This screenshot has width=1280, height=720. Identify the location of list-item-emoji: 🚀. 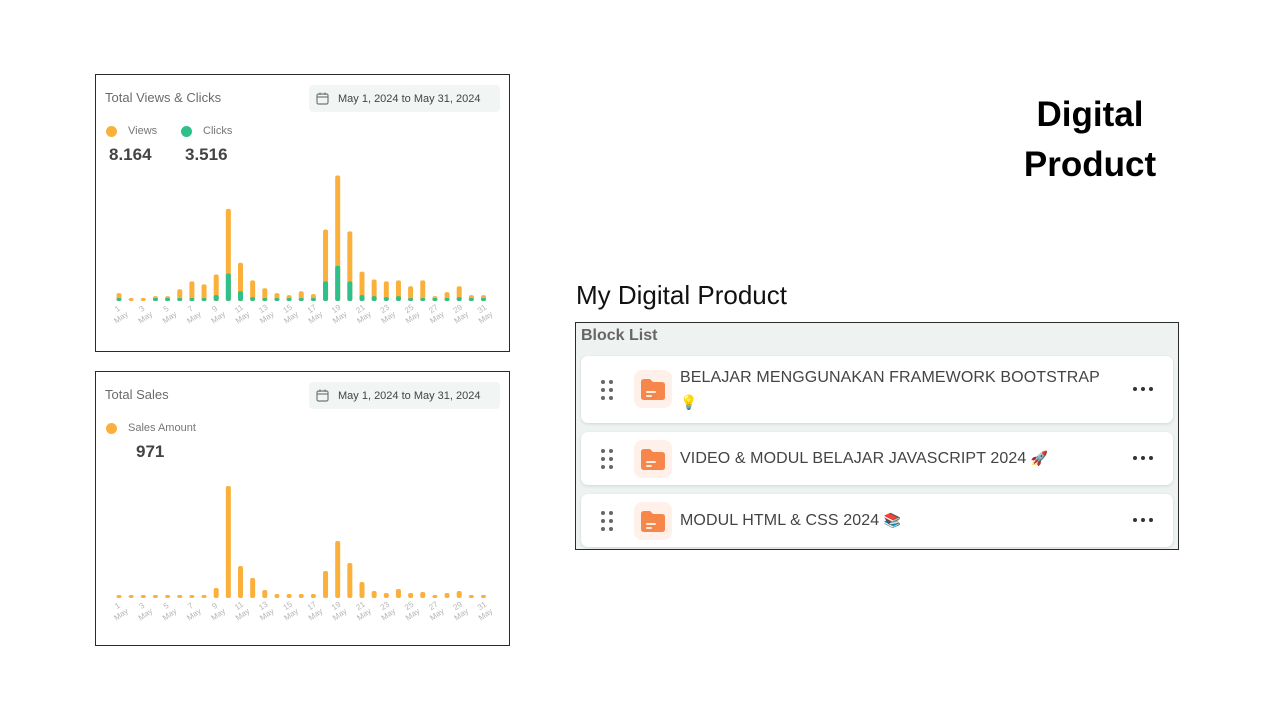
(1039, 458).